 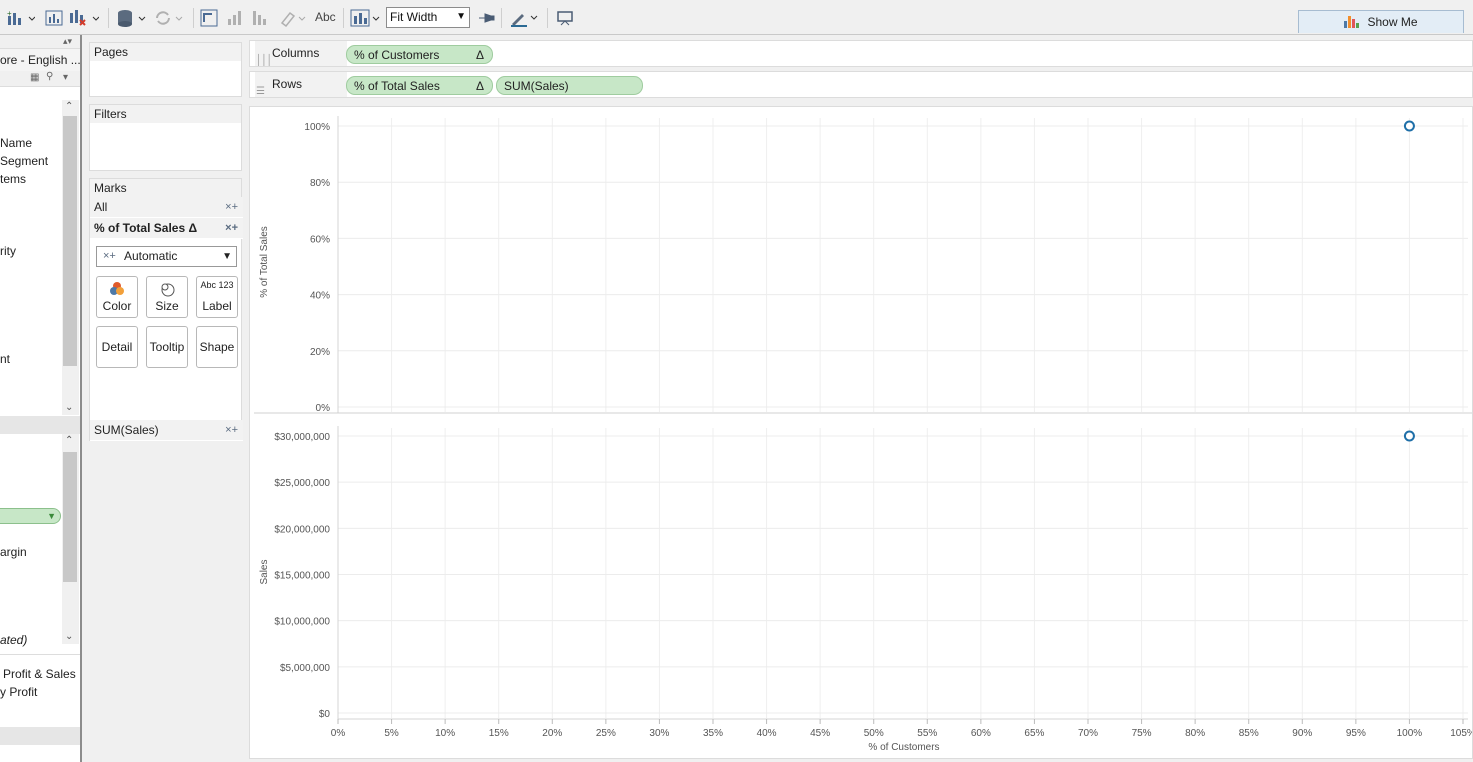 I want to click on annotate-pen-icon, so click(x=524, y=18).